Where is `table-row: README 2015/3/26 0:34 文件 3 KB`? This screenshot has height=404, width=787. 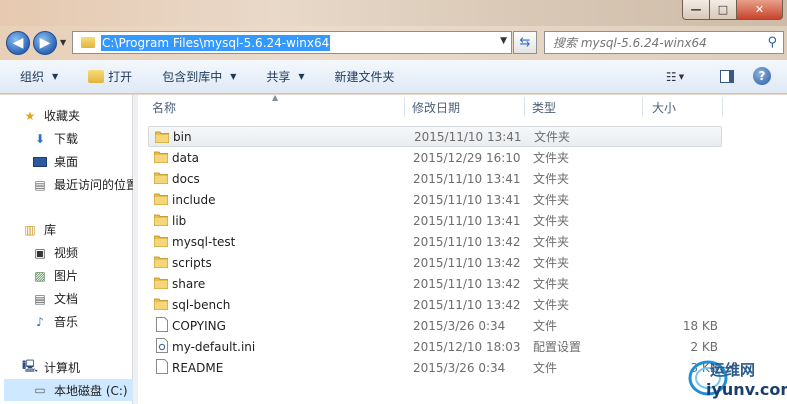 table-row: README 2015/3/26 0:34 文件 3 KB is located at coordinates (435, 367).